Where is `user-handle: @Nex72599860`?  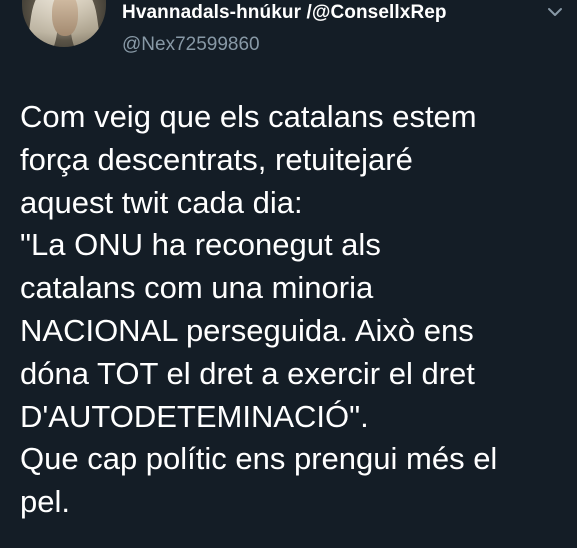
user-handle: @Nex72599860 is located at coordinates (191, 45).